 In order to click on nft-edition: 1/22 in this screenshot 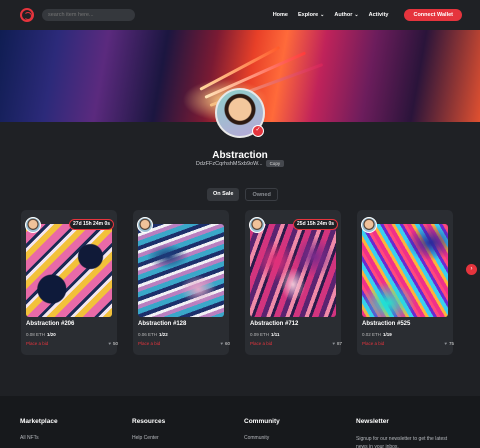, I will do `click(163, 334)`.